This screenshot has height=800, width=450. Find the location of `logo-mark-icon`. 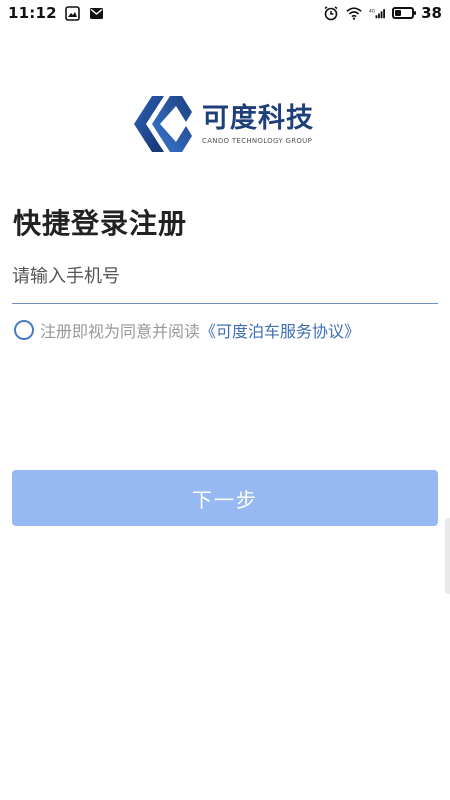

logo-mark-icon is located at coordinates (163, 124).